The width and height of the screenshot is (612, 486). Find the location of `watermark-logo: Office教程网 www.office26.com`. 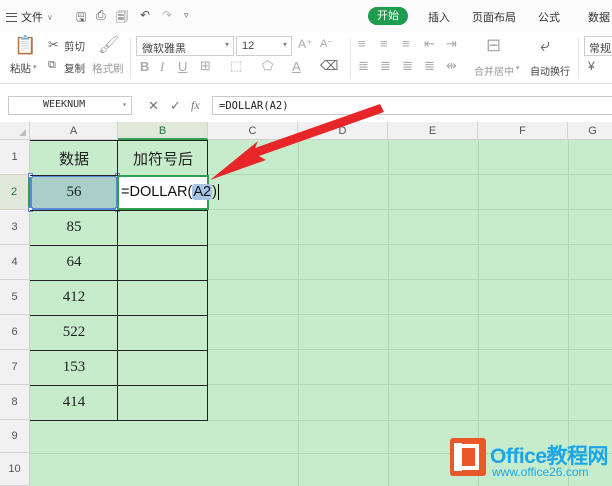

watermark-logo: Office教程网 www.office26.com is located at coordinates (530, 462).